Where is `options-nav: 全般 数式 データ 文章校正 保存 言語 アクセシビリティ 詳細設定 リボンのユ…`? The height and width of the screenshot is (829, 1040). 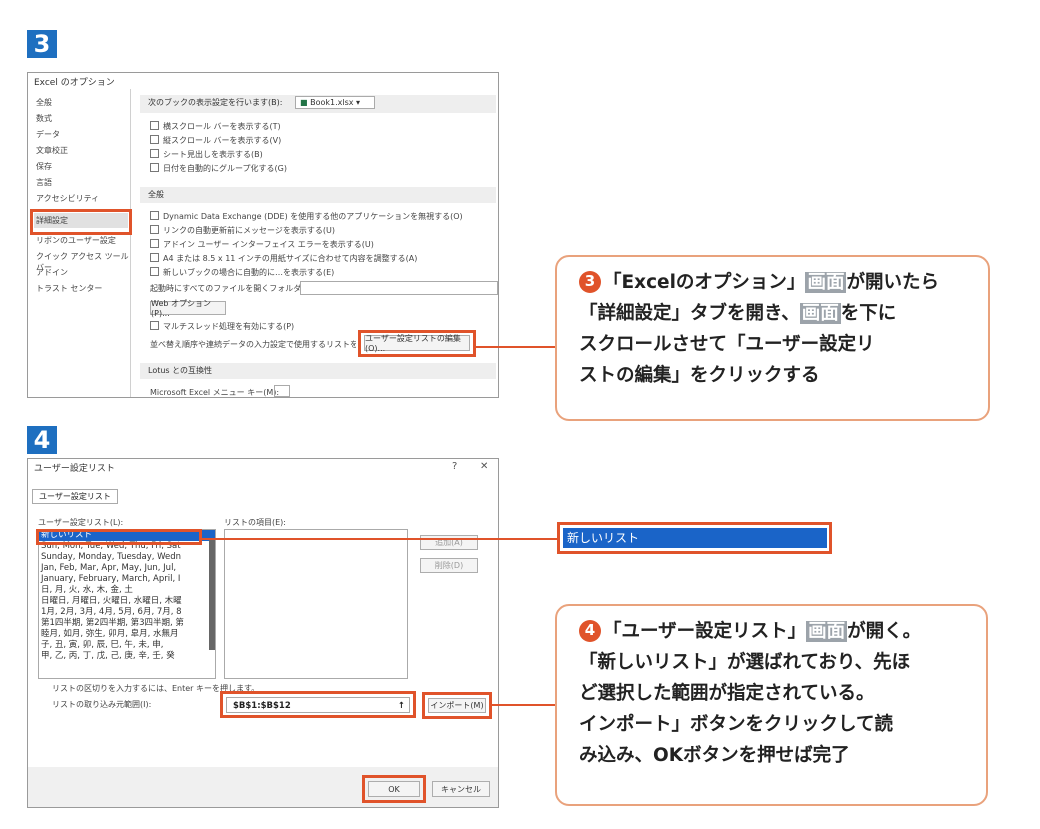
options-nav: 全般 数式 データ 文章校正 保存 言語 アクセシビリティ 詳細設定 リボンのユ… is located at coordinates (79, 243).